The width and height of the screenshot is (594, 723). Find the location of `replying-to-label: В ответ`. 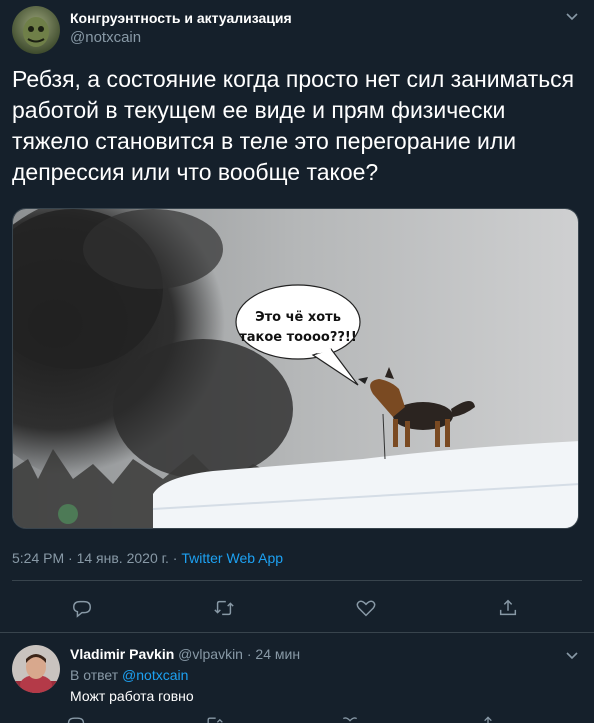

replying-to-label: В ответ is located at coordinates (94, 675).